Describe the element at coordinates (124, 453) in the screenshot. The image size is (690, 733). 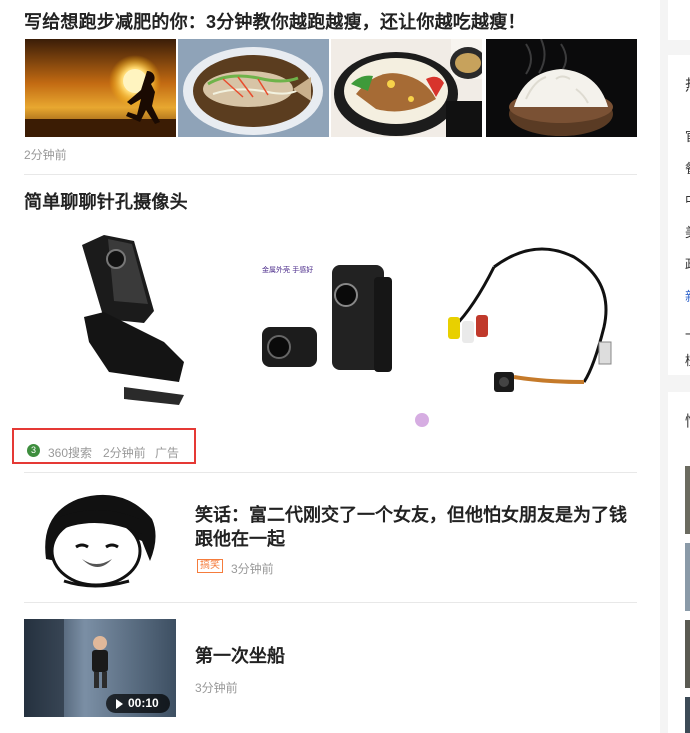
I see `ad-time: 2分钟前` at that location.